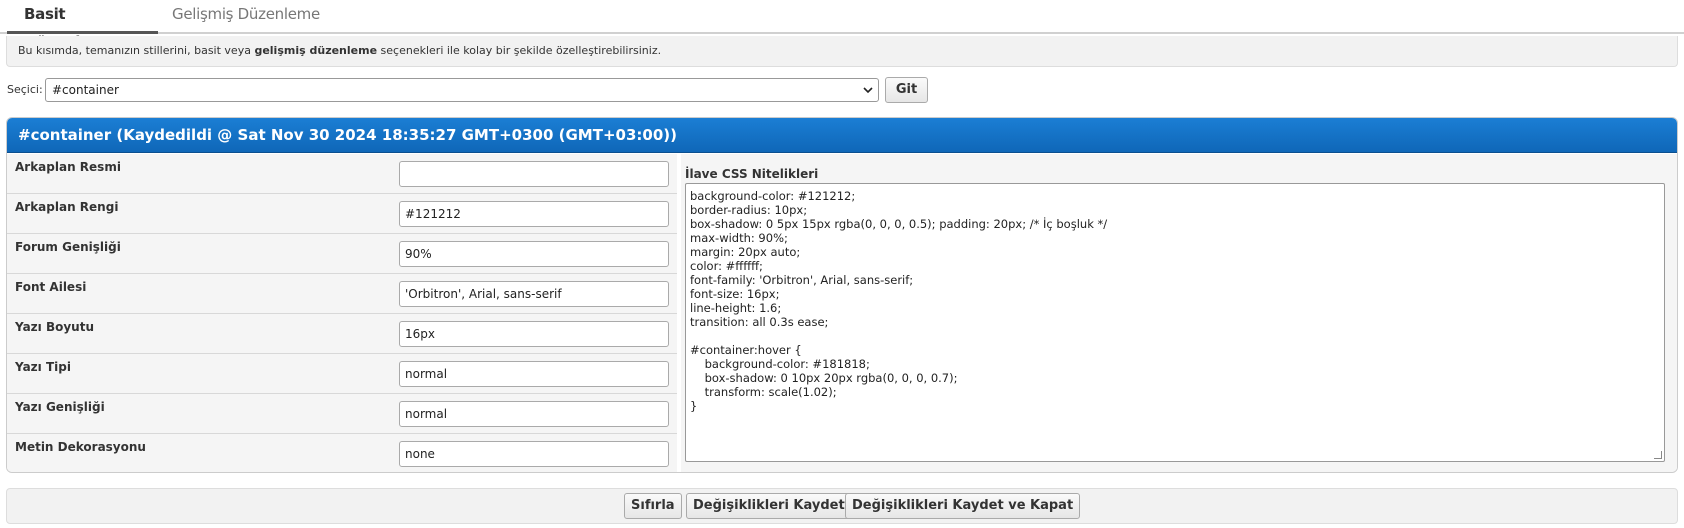 This screenshot has height=528, width=1684. Describe the element at coordinates (342, 334) in the screenshot. I see `property-row: Yazı Boyutu 16px` at that location.